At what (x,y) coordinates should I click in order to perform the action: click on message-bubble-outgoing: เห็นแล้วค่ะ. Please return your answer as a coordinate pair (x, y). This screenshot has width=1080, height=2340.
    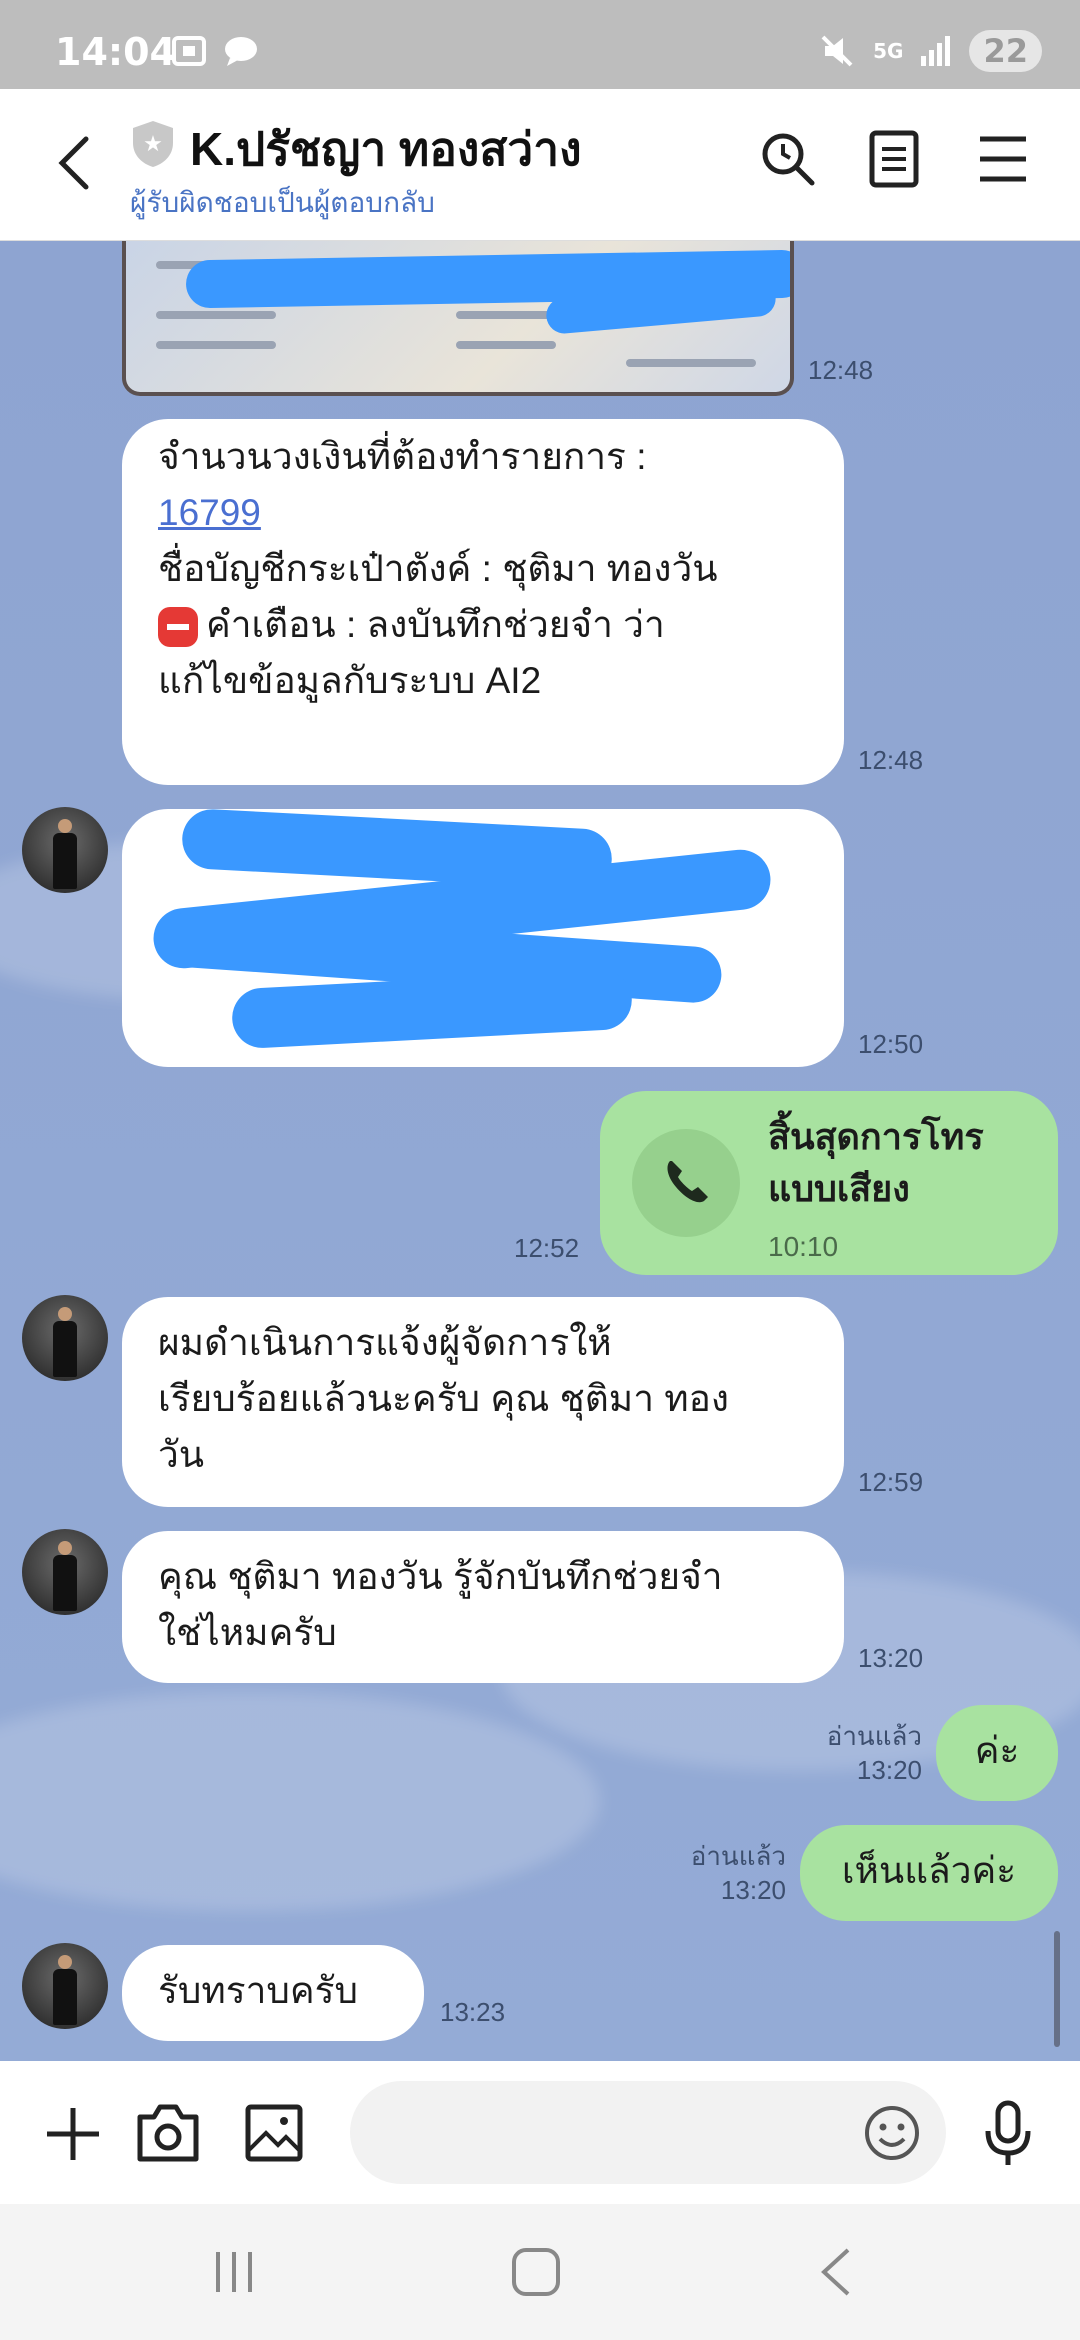
    Looking at the image, I should click on (929, 1873).